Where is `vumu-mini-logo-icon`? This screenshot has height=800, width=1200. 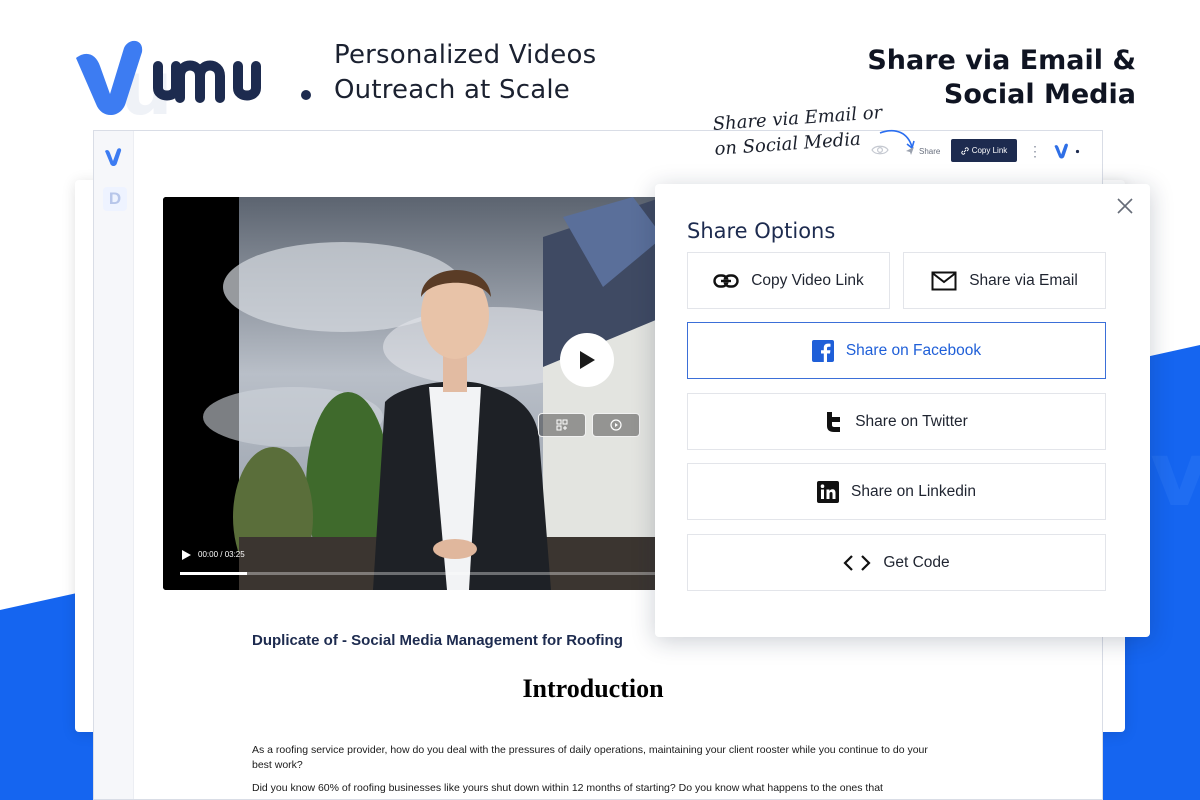
vumu-mini-logo-icon is located at coordinates (114, 157).